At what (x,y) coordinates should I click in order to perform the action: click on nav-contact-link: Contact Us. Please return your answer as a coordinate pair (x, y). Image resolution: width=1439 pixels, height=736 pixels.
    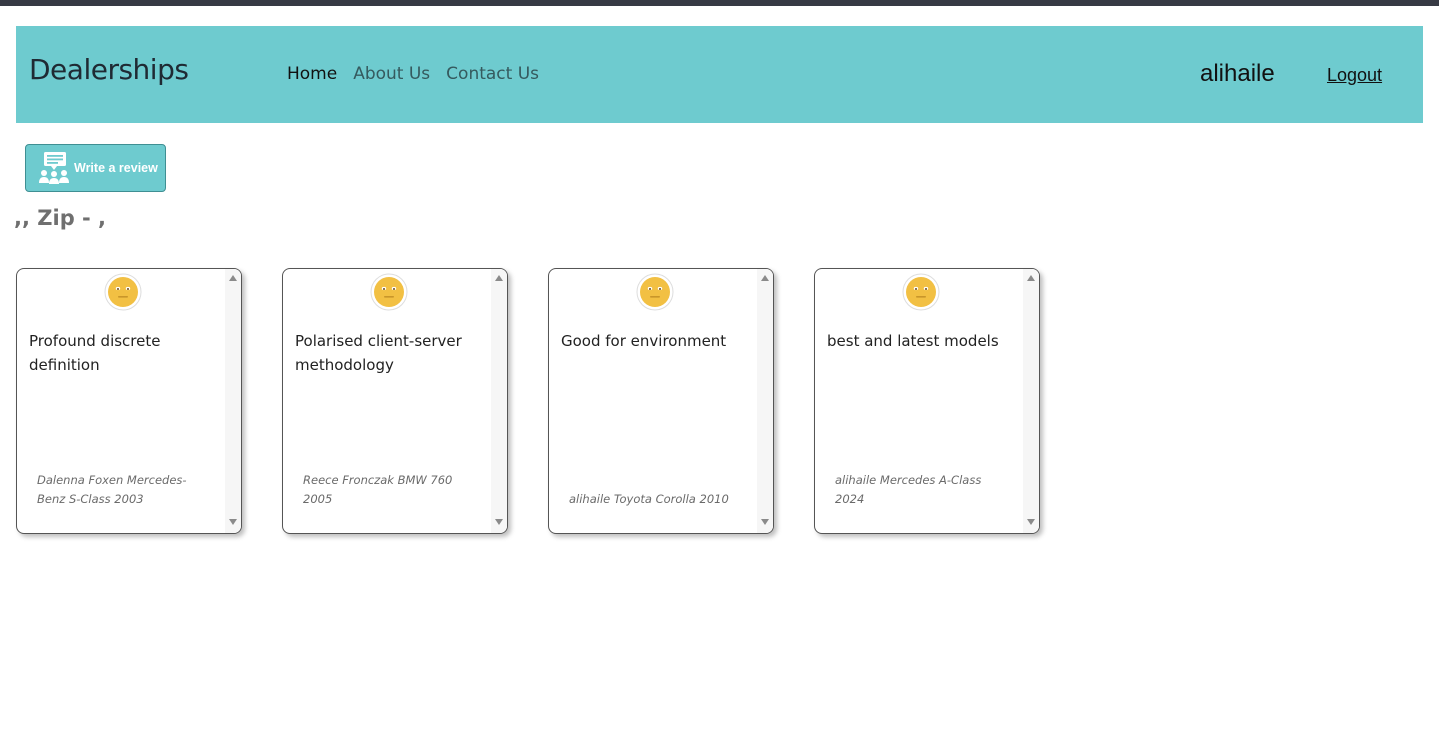
    Looking at the image, I should click on (492, 74).